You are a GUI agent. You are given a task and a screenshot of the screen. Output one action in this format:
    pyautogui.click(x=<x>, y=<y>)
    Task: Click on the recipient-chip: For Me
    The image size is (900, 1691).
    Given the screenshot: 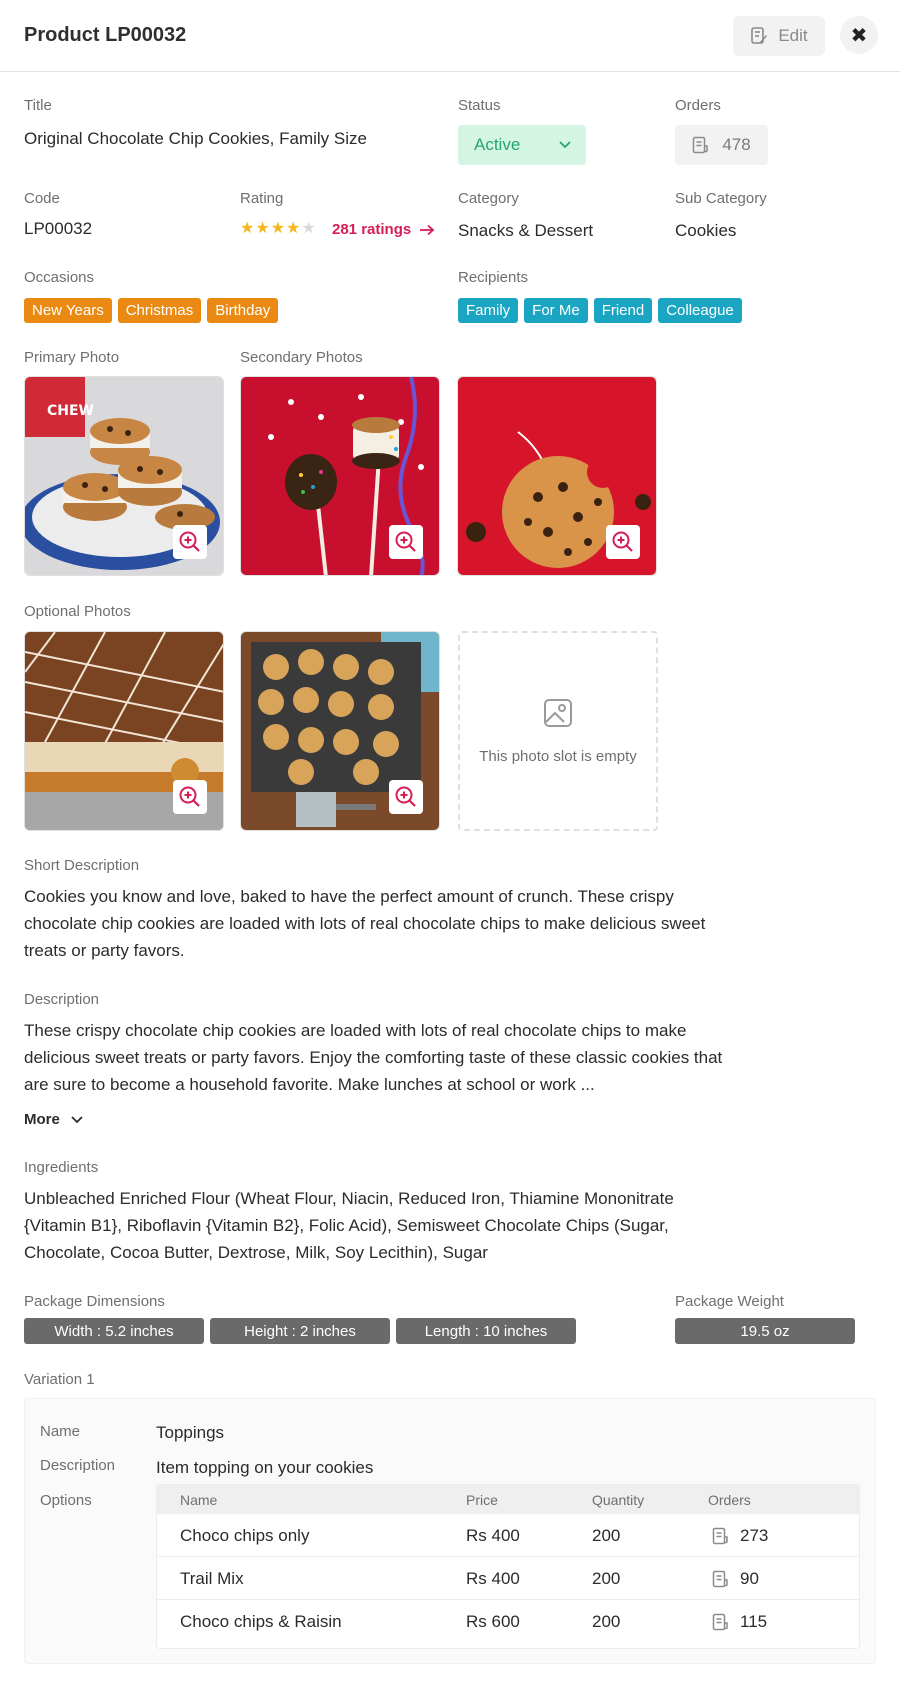 What is the action you would take?
    pyautogui.click(x=556, y=310)
    